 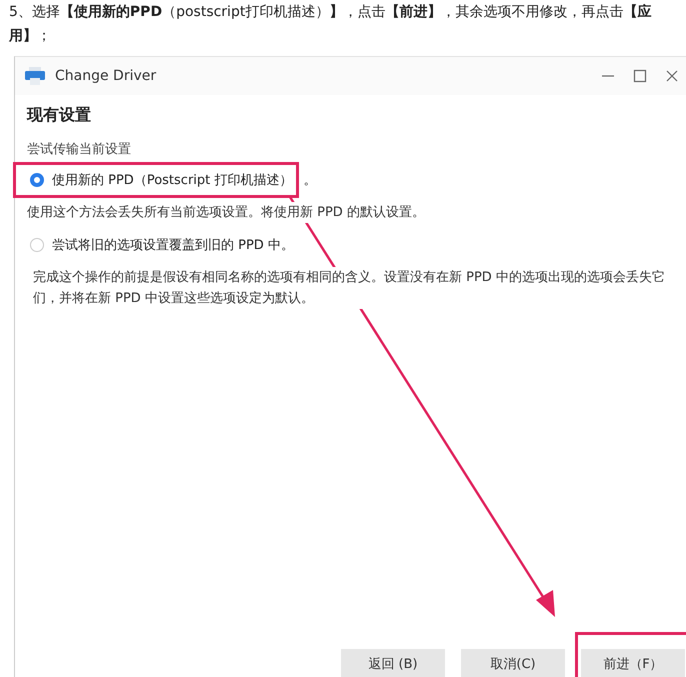 What do you see at coordinates (393, 663) in the screenshot?
I see `dialog-button: 返回 (B)` at bounding box center [393, 663].